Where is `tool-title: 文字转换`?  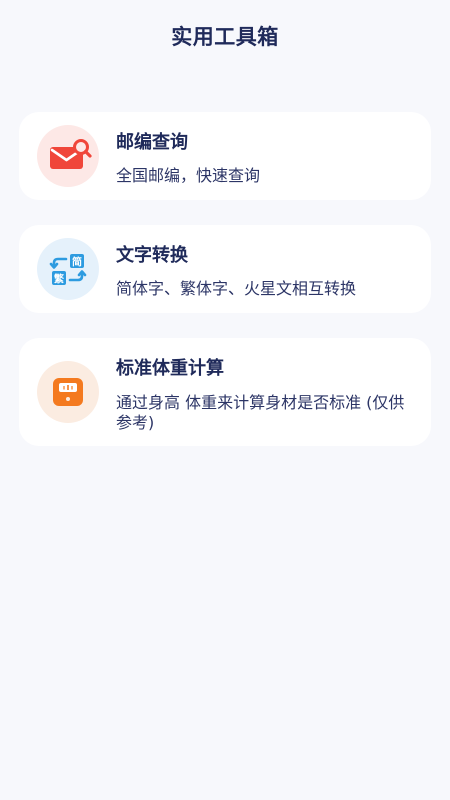
tool-title: 文字转换 is located at coordinates (152, 255).